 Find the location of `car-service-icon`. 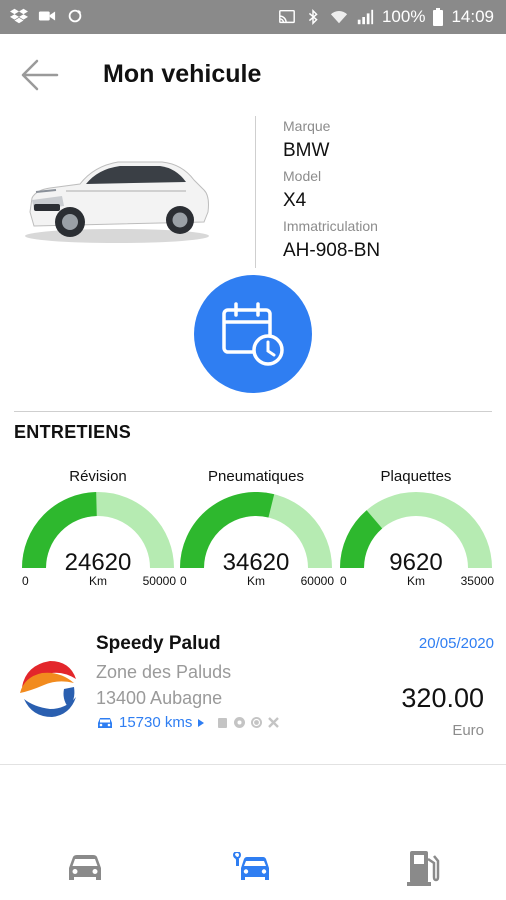

car-service-icon is located at coordinates (251, 866).